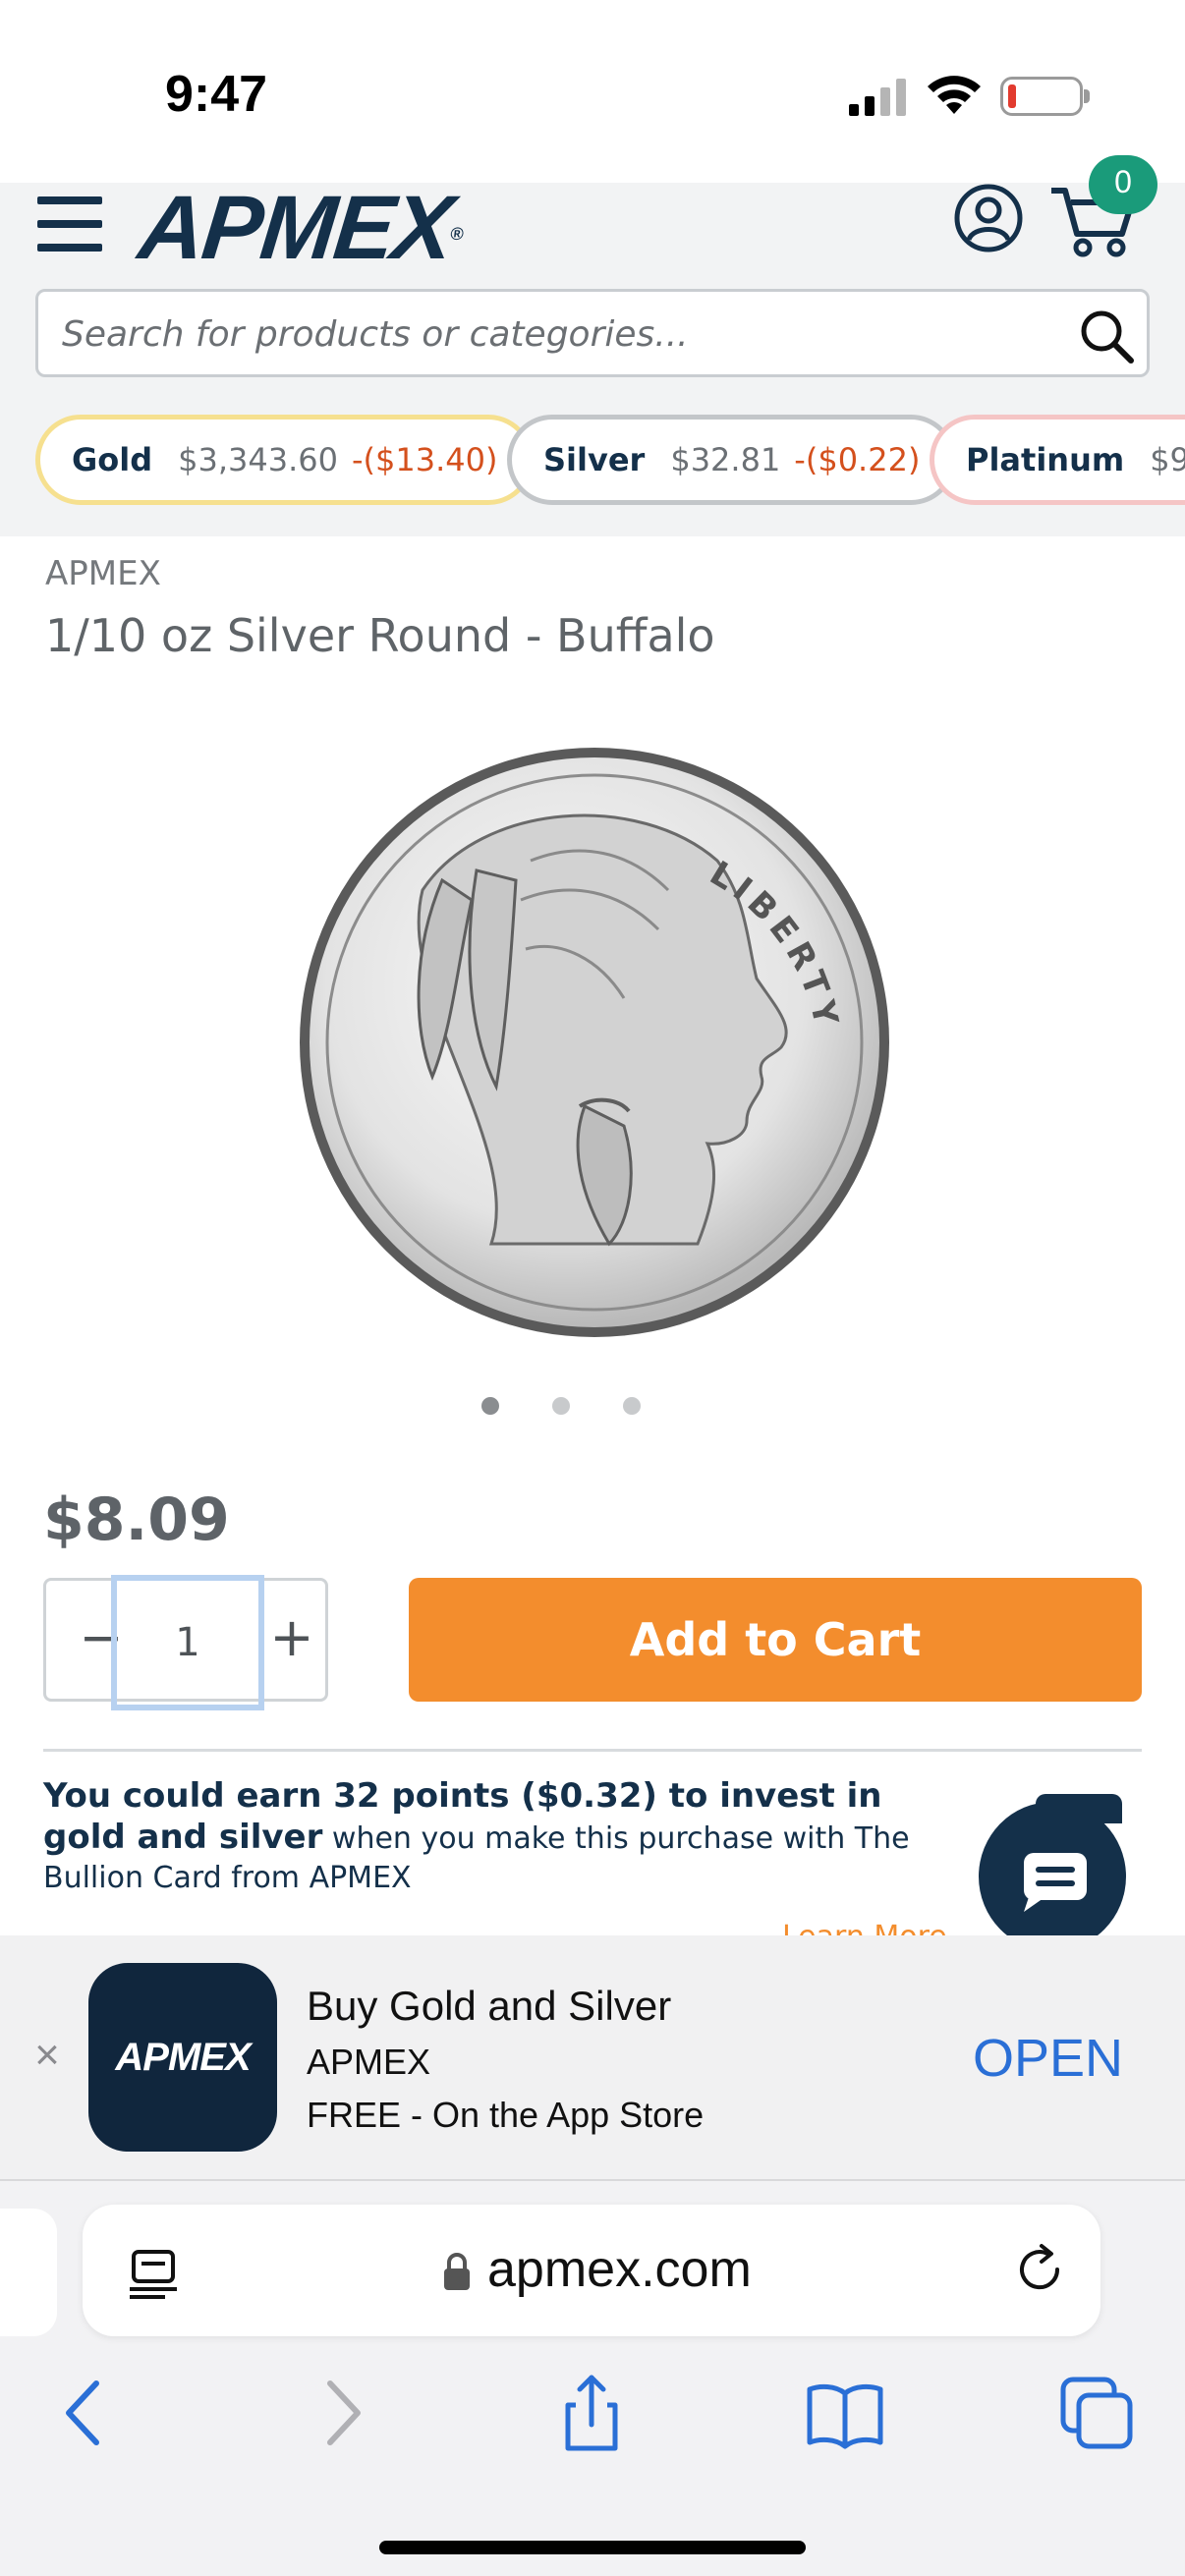 The width and height of the screenshot is (1185, 2576). Describe the element at coordinates (490, 2006) in the screenshot. I see `banner-title: Buy Gold and Silver` at that location.